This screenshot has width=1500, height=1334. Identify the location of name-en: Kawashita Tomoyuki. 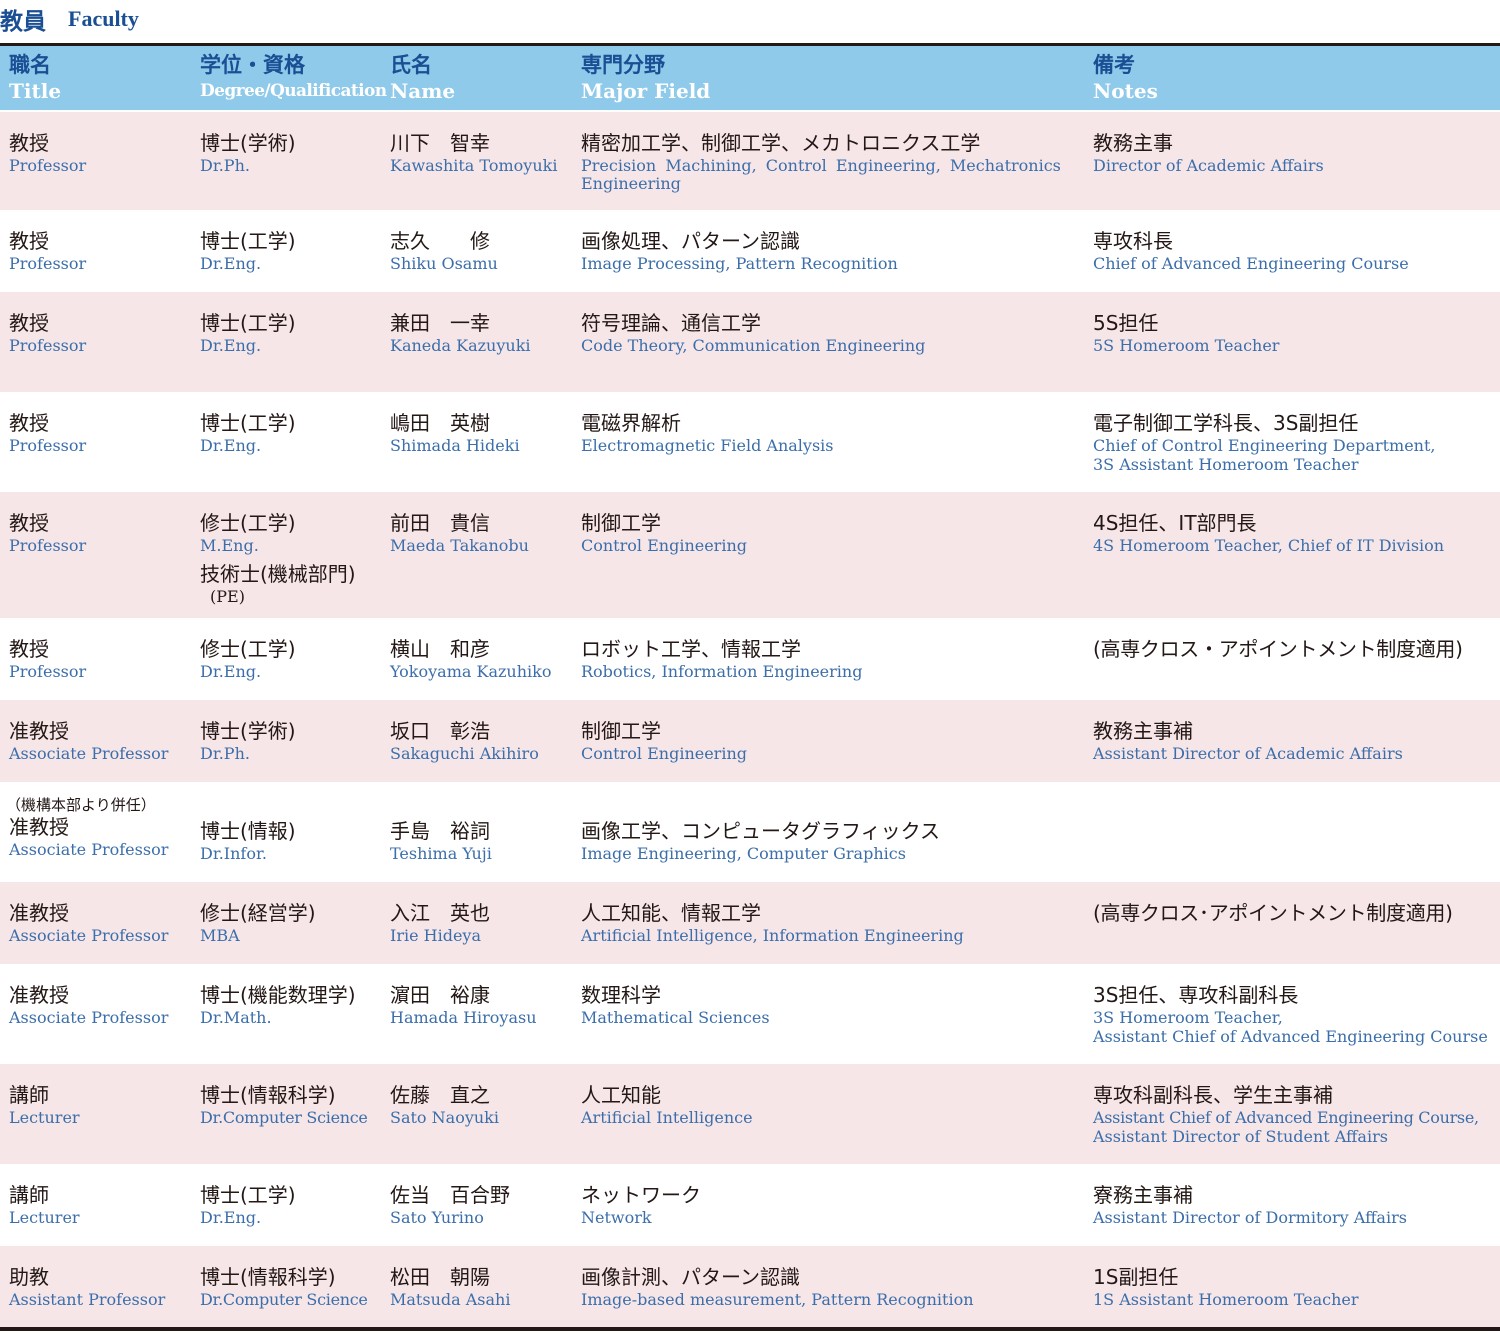
(474, 165).